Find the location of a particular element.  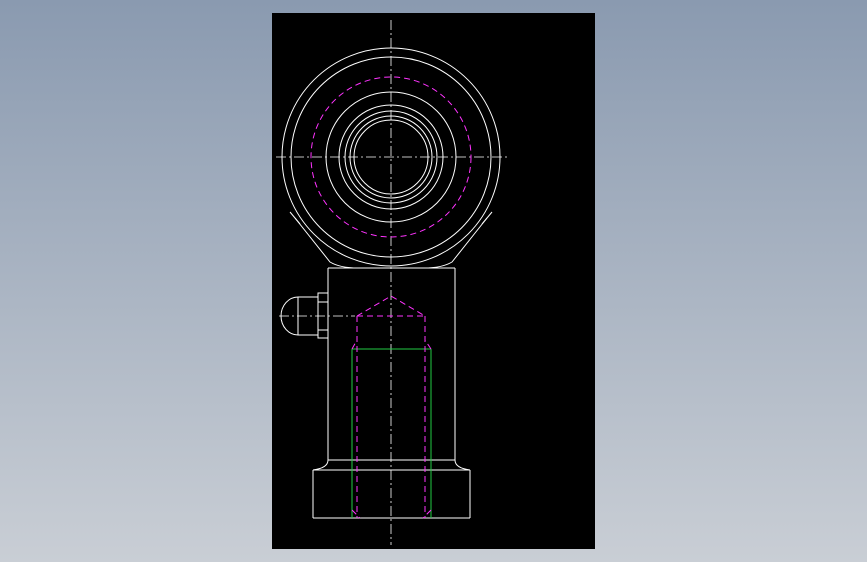

collar-top-left-fillet is located at coordinates (320, 465).